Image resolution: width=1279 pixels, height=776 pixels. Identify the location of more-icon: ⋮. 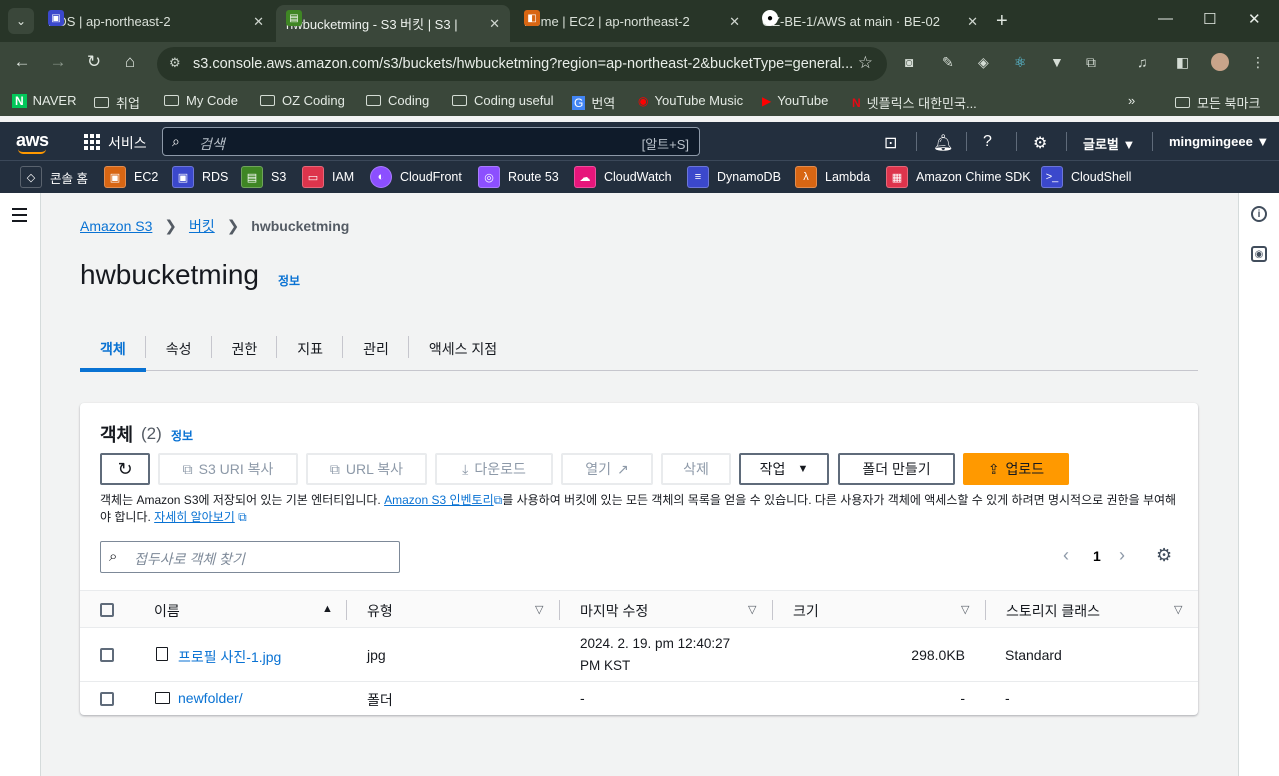
(1258, 62).